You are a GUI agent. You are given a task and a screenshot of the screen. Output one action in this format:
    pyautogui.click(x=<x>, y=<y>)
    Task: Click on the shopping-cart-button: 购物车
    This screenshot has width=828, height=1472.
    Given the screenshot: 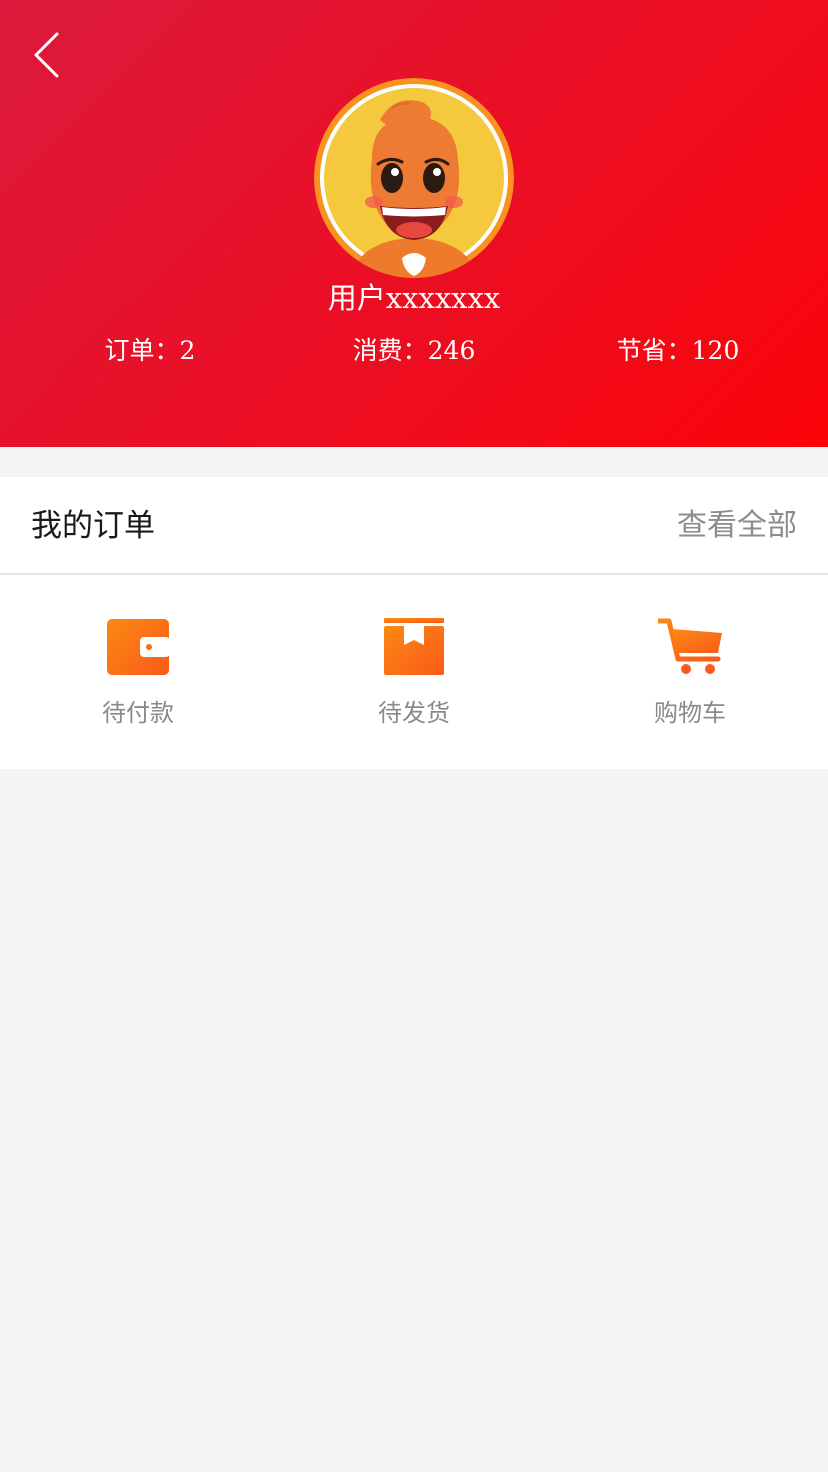 What is the action you would take?
    pyautogui.click(x=690, y=672)
    